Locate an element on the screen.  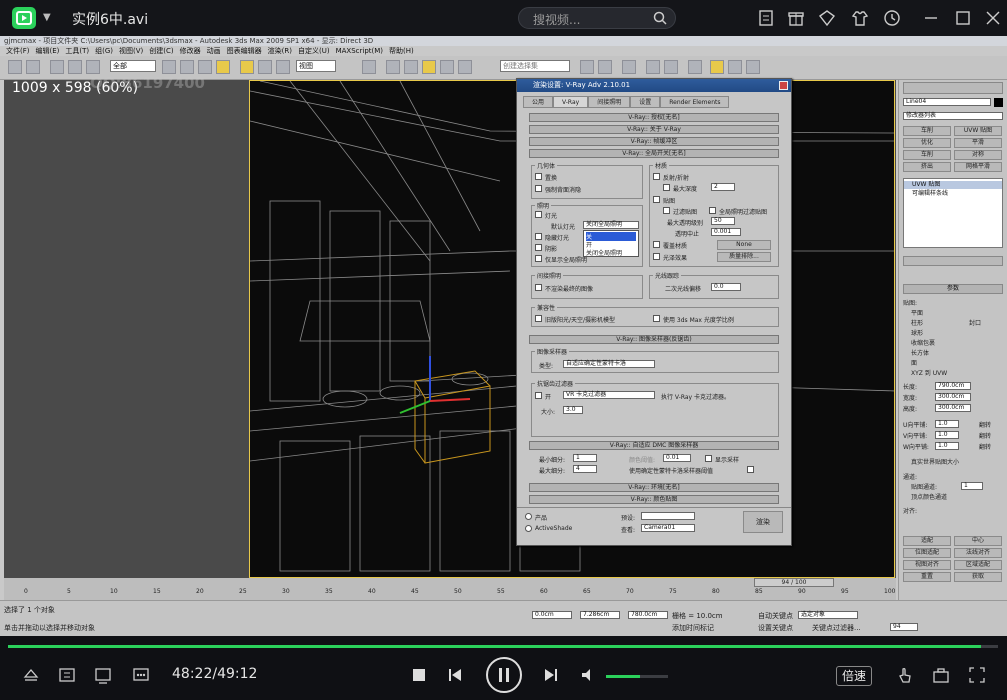
x-coord-input: 0.0cm is located at coordinates (552, 615).